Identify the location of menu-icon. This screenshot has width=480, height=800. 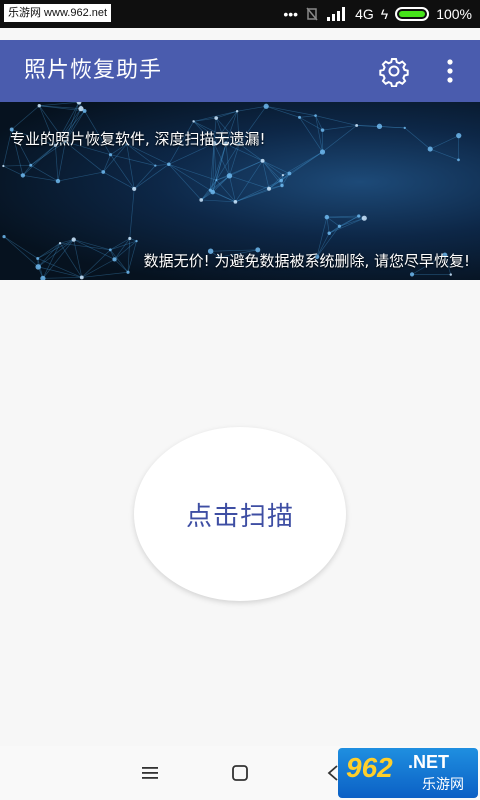
(150, 773).